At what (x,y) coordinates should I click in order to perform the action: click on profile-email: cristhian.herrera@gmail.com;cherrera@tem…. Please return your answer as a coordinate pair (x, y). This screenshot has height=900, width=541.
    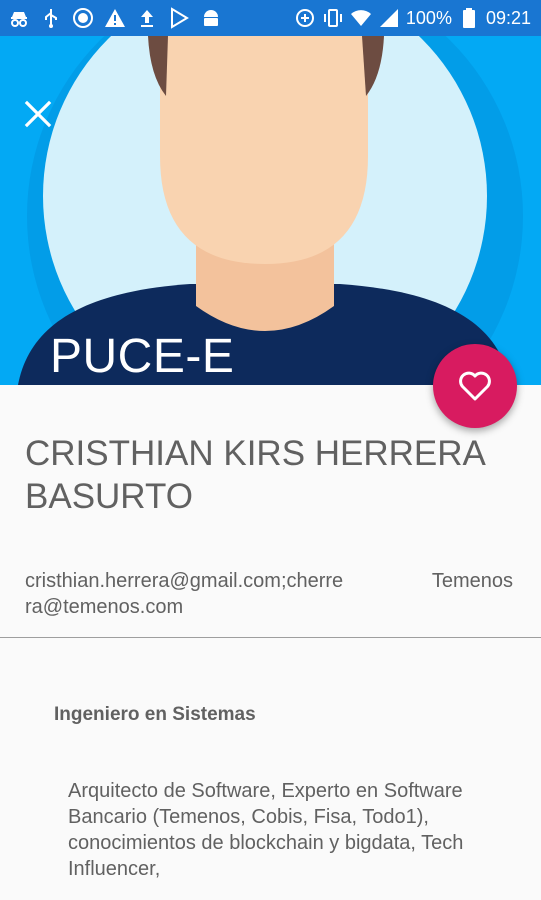
    Looking at the image, I should click on (185, 594).